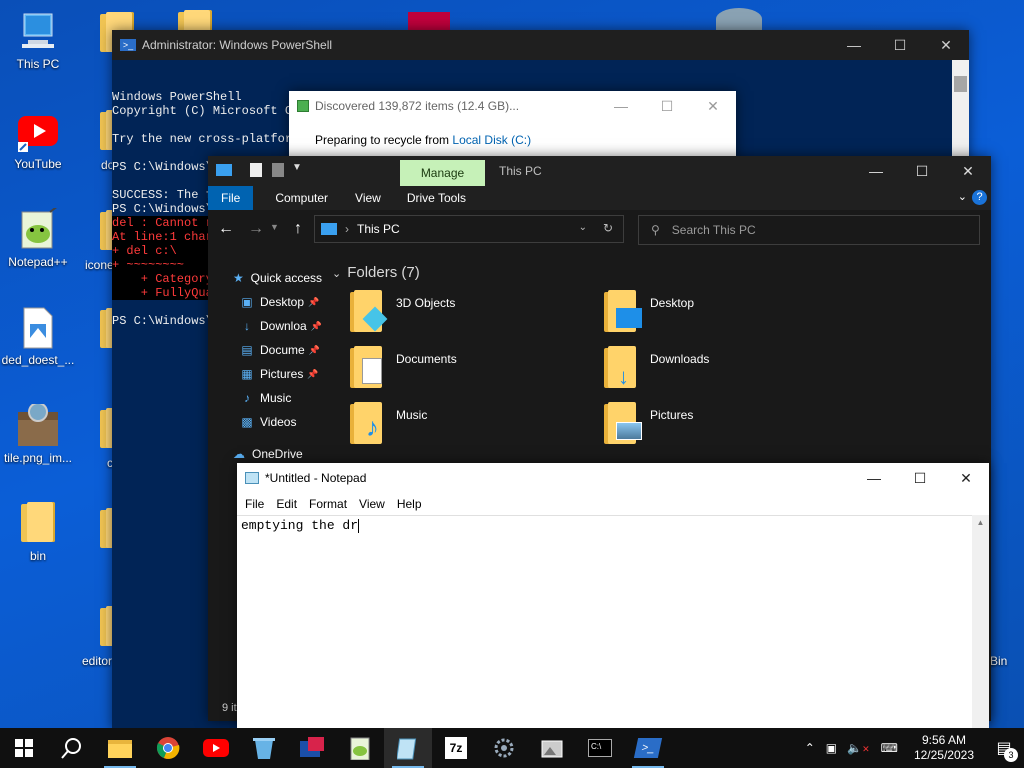 The image size is (1024, 768). What do you see at coordinates (469, 229) in the screenshot?
I see `address-bar: › This PC ⌄ ↻` at bounding box center [469, 229].